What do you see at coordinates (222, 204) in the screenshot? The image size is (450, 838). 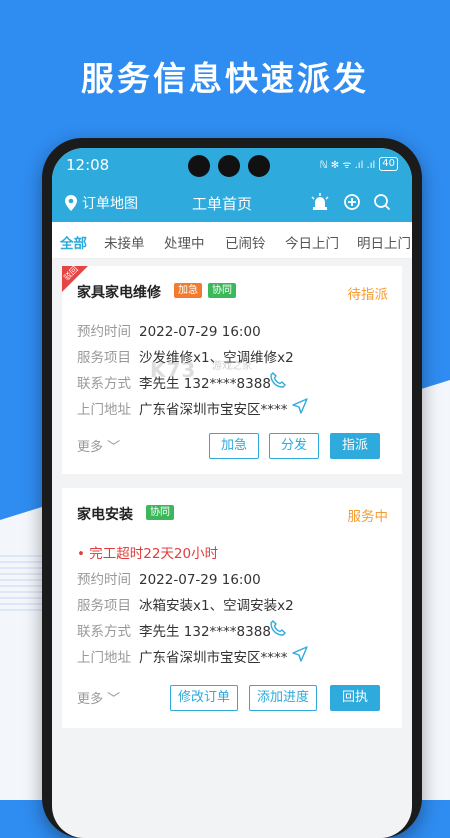 I see `page-title: 工单首页` at bounding box center [222, 204].